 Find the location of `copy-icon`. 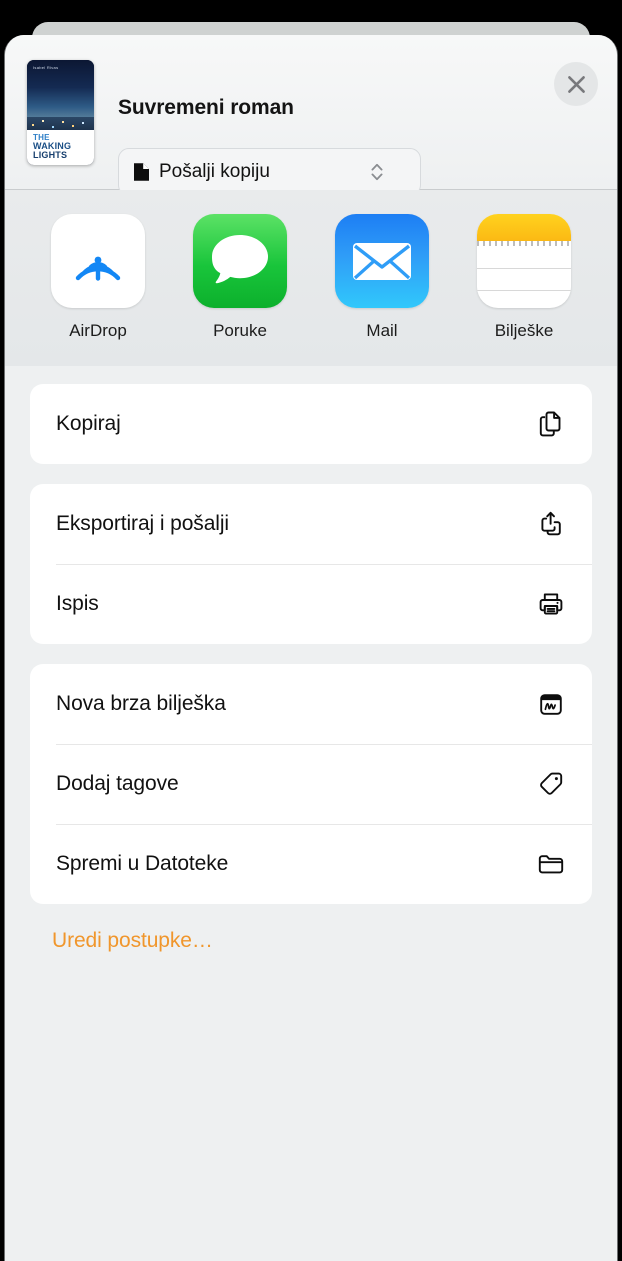

copy-icon is located at coordinates (551, 424).